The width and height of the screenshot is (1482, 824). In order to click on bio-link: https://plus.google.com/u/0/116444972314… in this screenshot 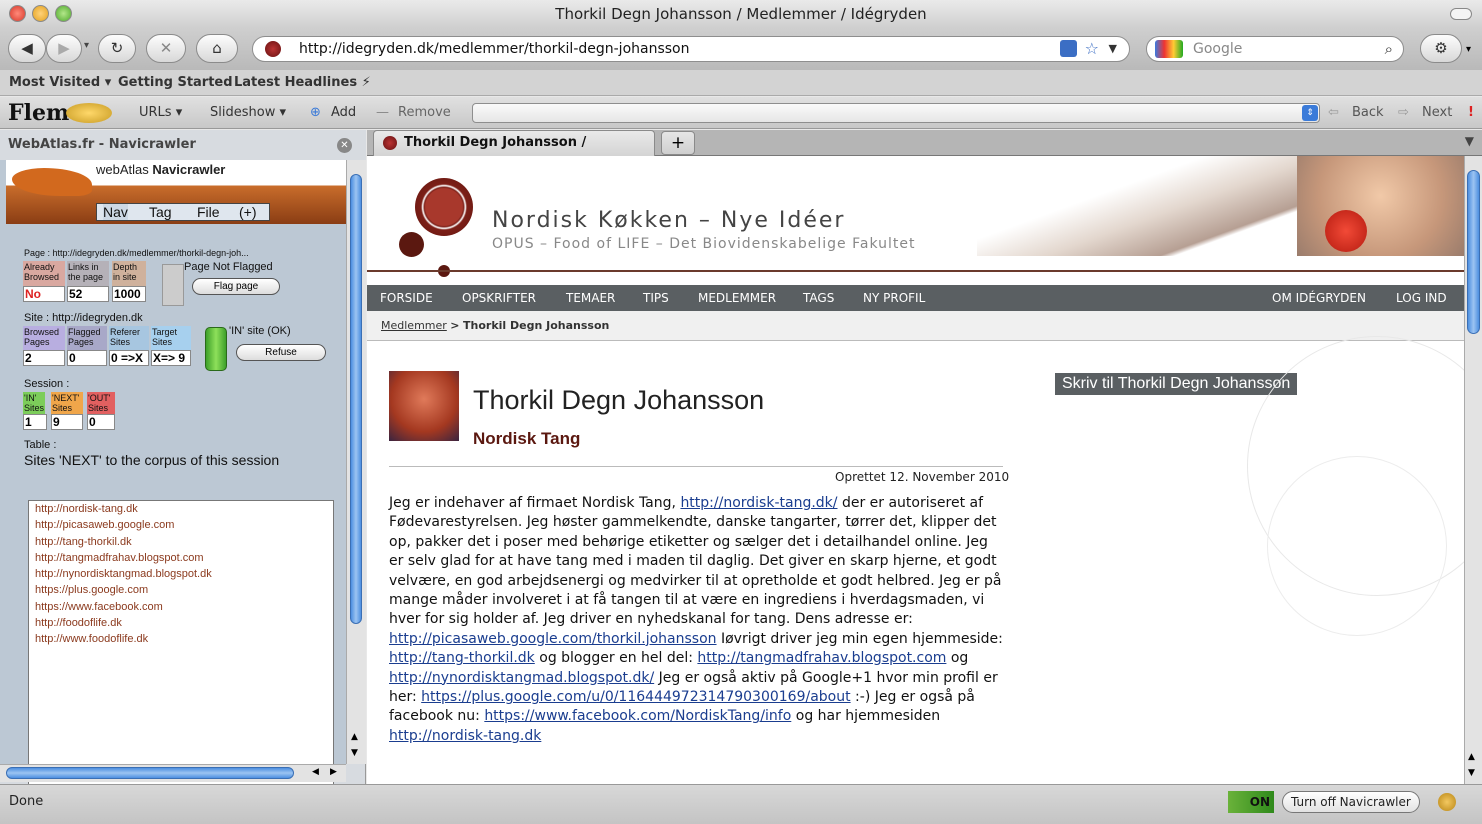, I will do `click(635, 697)`.